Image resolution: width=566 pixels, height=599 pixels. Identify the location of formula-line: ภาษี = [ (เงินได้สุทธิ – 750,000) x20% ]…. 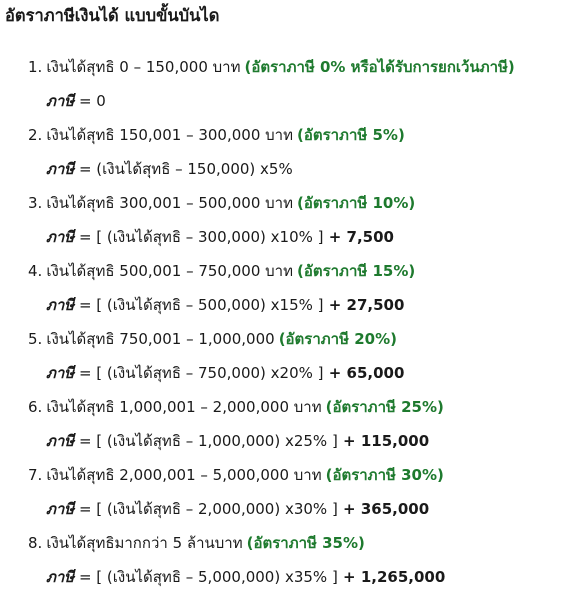
(225, 373).